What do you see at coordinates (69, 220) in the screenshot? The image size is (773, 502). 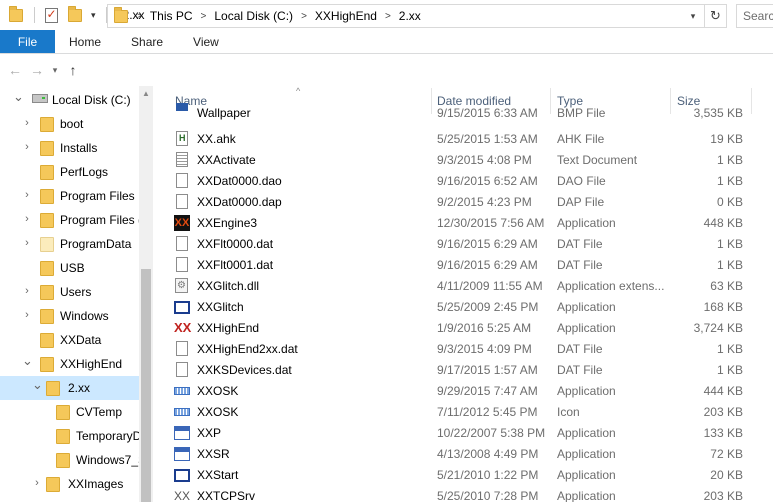 I see `tree-item: › Program Files (` at bounding box center [69, 220].